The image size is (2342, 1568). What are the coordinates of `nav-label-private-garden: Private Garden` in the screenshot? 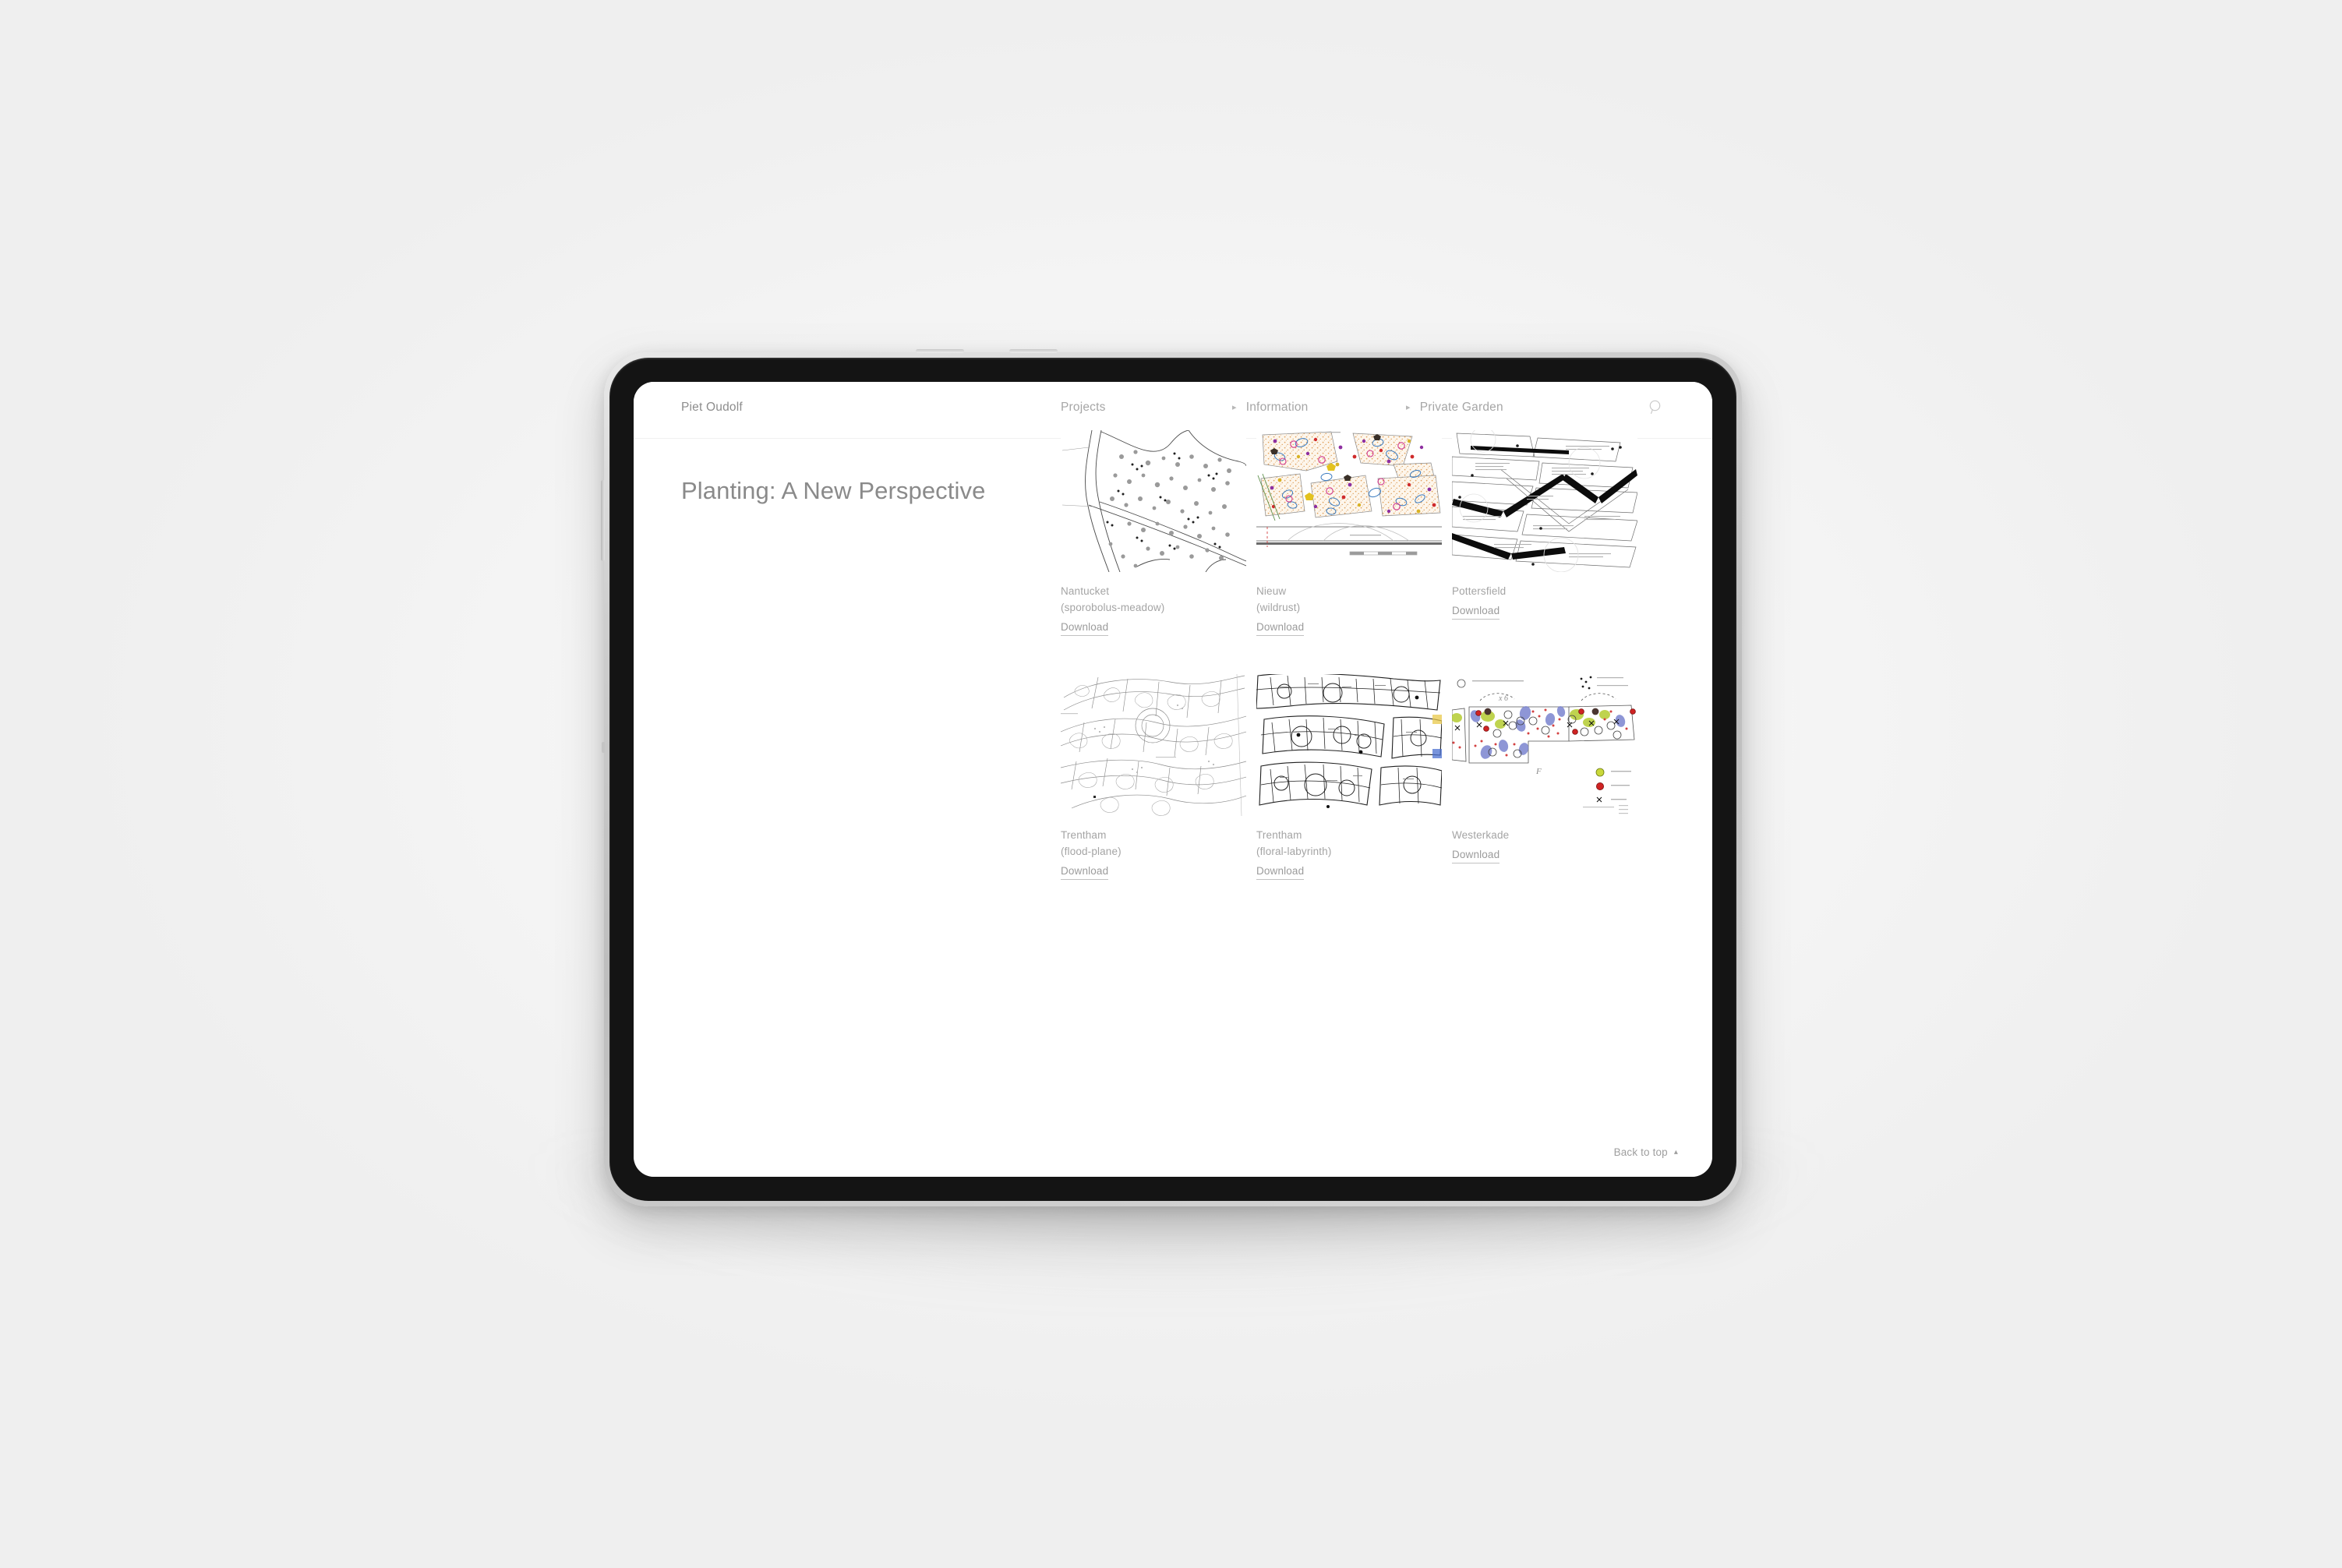 It's located at (1461, 407).